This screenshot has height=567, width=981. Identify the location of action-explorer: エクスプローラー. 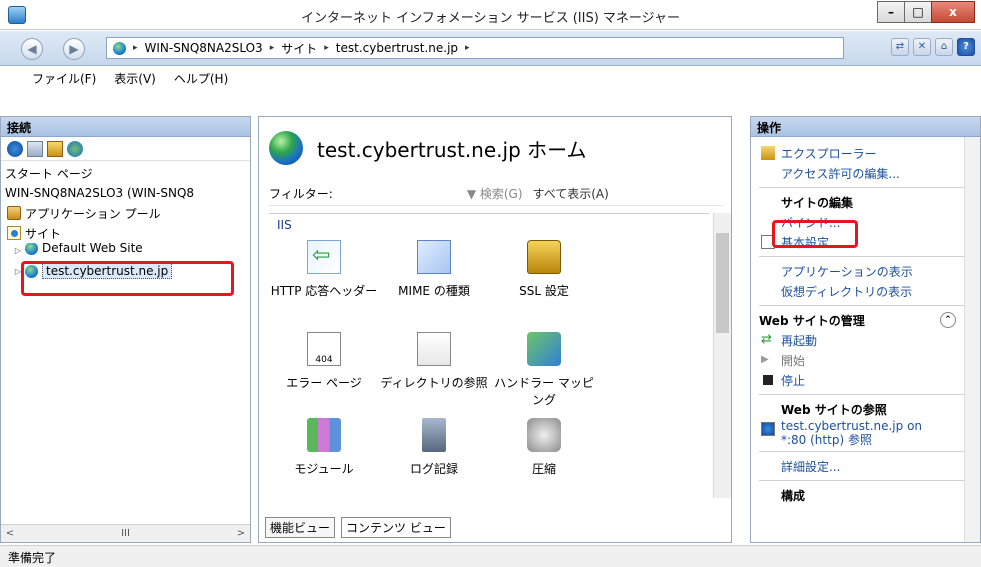
(864, 153).